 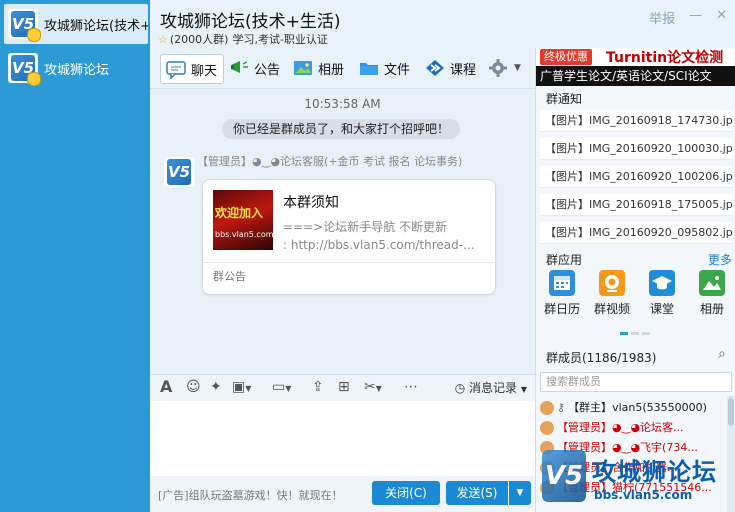 I want to click on announcement-icon, so click(x=239, y=67).